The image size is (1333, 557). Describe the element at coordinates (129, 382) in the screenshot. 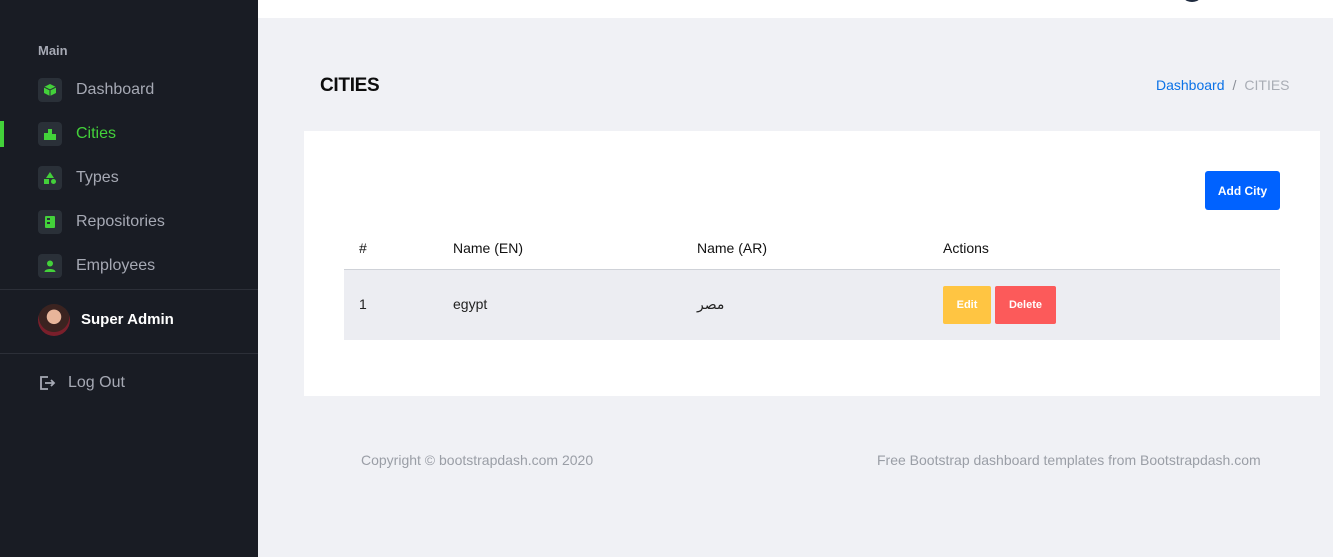

I see `logout-button: Log Out` at that location.